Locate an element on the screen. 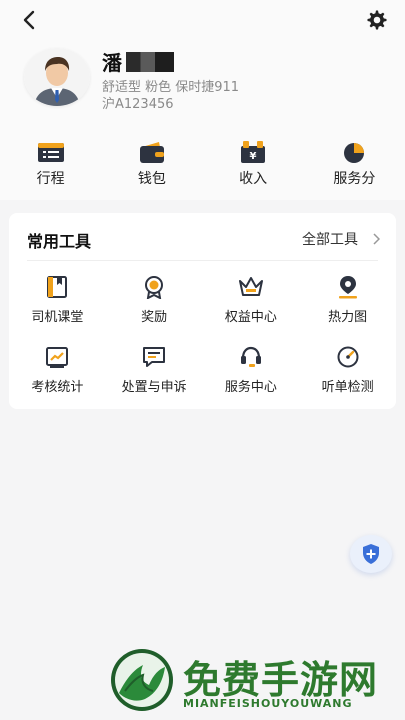 Image resolution: width=405 pixels, height=720 pixels. gear-icon is located at coordinates (377, 20).